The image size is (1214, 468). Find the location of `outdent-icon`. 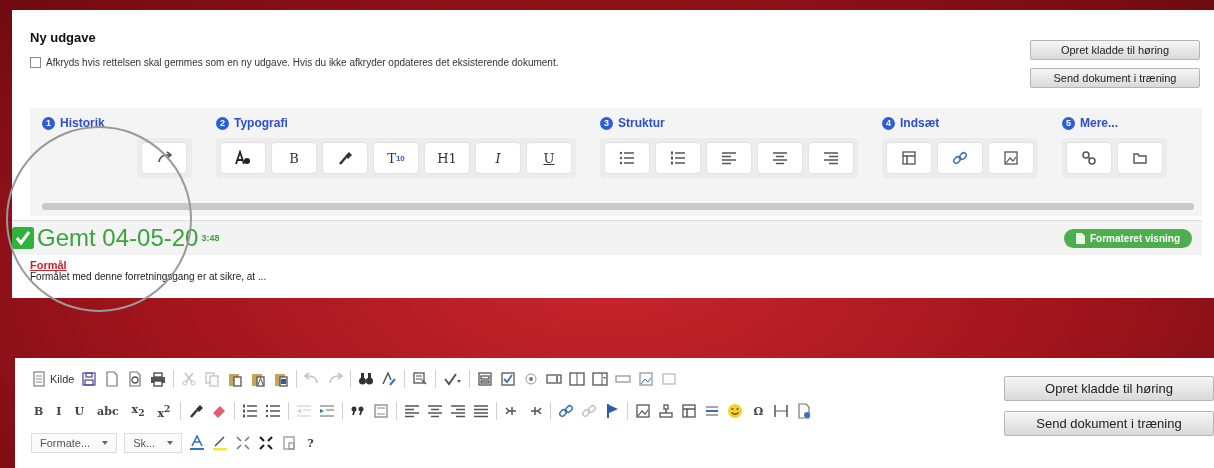

outdent-icon is located at coordinates (304, 411).